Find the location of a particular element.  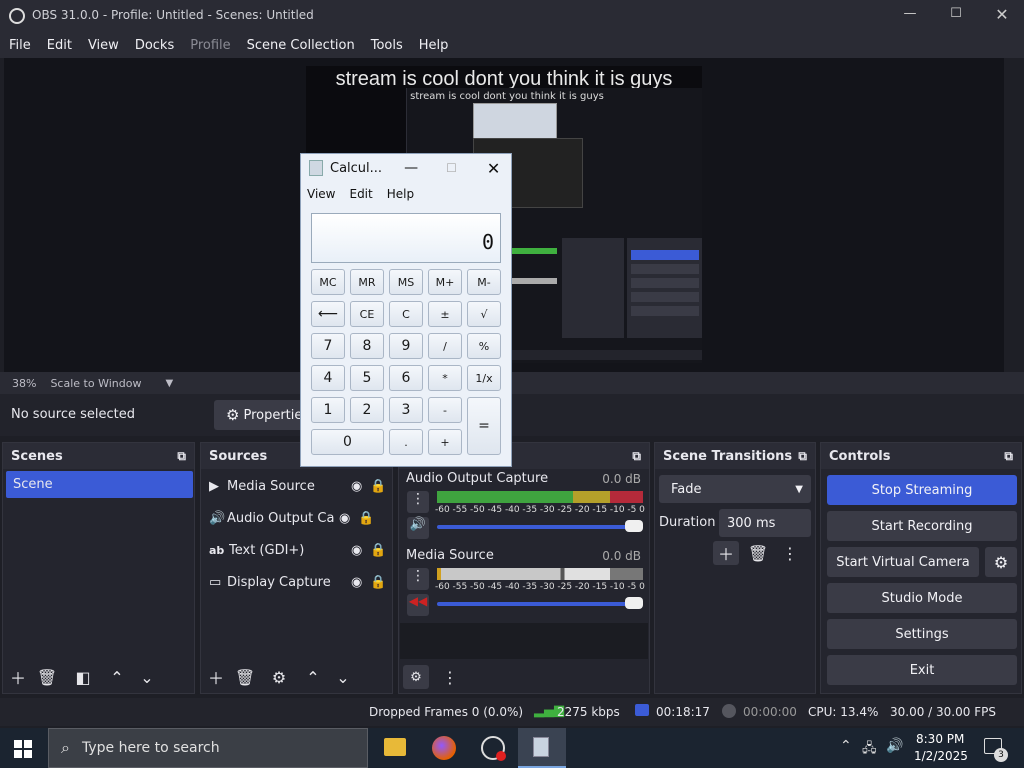

advanced-audio-icon: ⚙ is located at coordinates (416, 677).